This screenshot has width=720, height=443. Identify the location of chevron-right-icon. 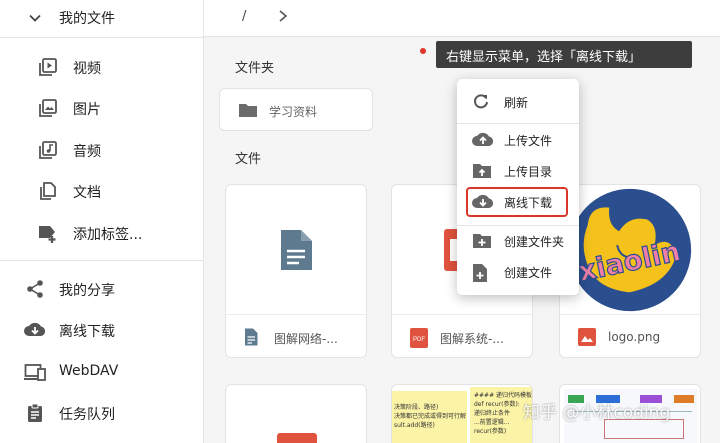
(283, 18).